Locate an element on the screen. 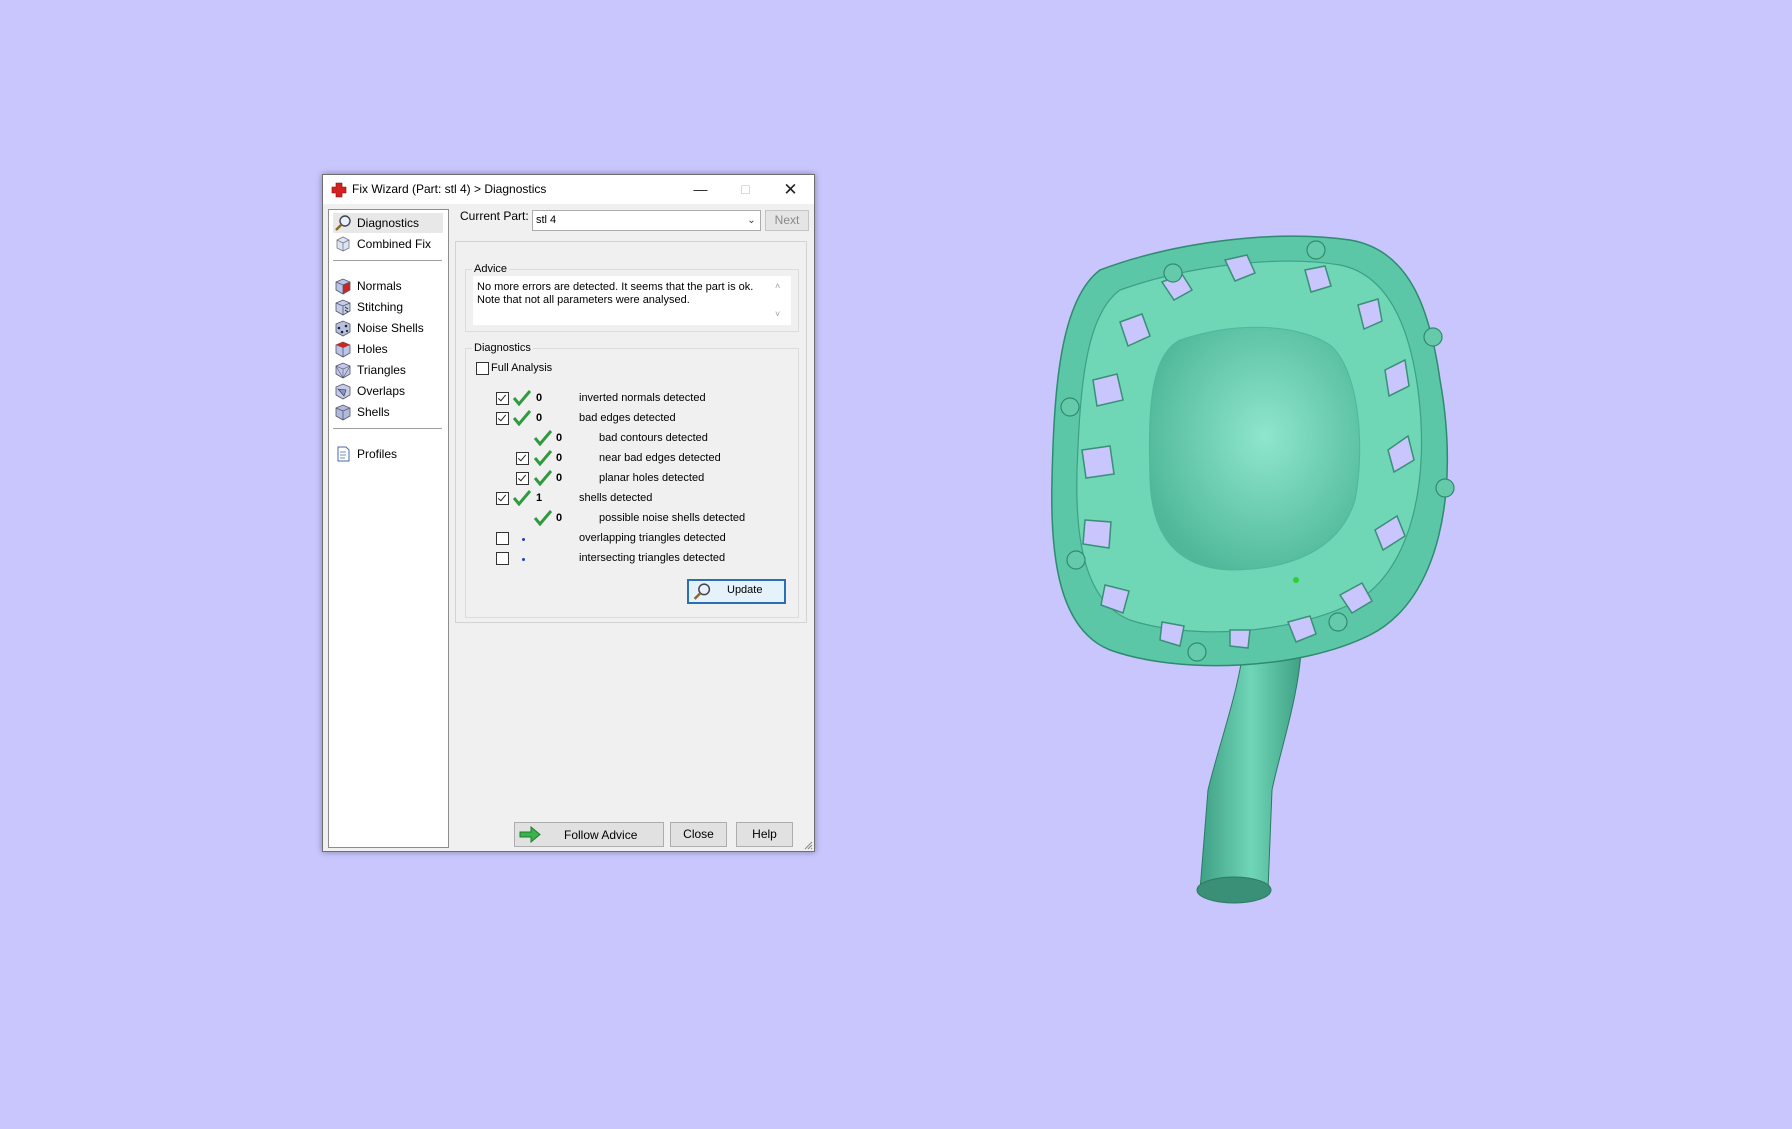 This screenshot has height=1129, width=1792. help-button: Help is located at coordinates (764, 834).